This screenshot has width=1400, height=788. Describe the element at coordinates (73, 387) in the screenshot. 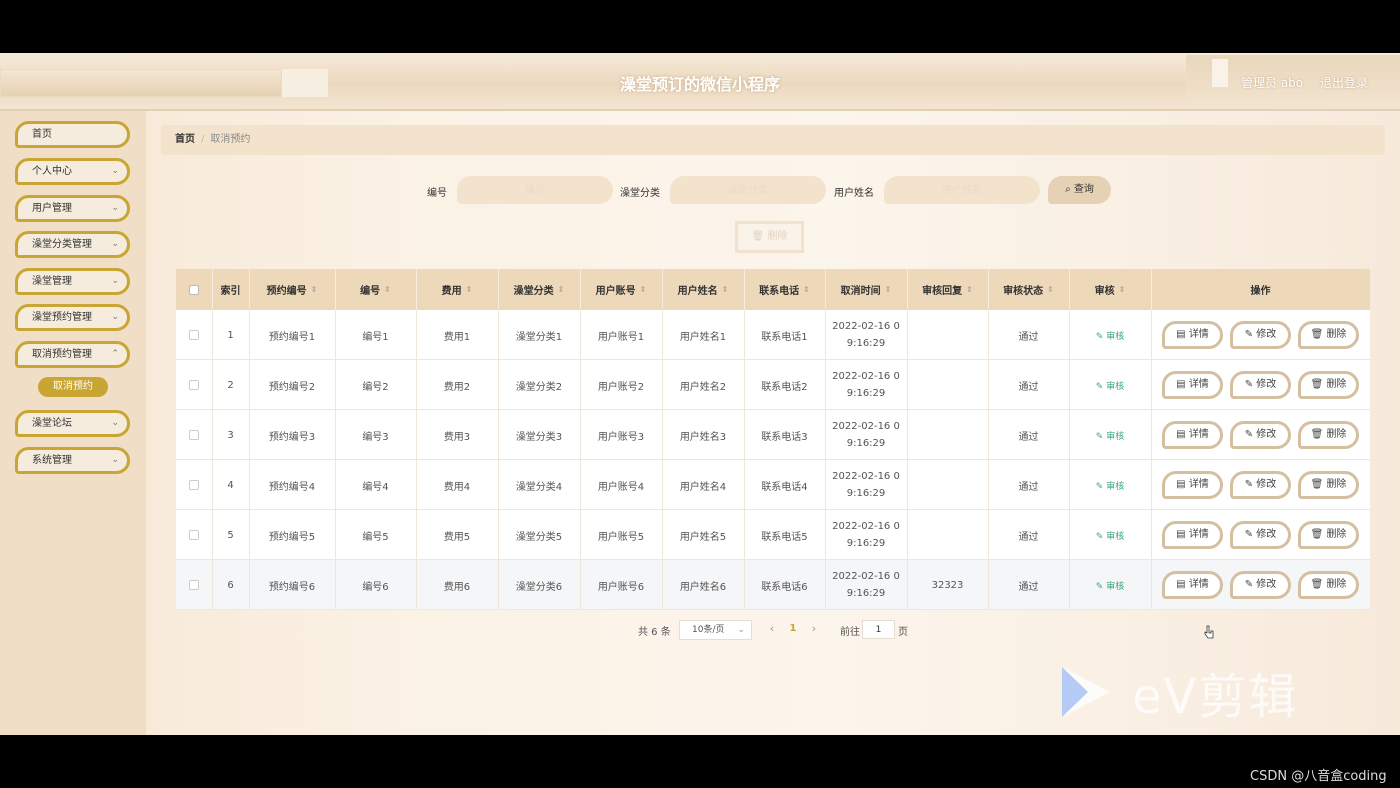

I see `sidebar-subitem-cancel-booking: 取消预约` at that location.